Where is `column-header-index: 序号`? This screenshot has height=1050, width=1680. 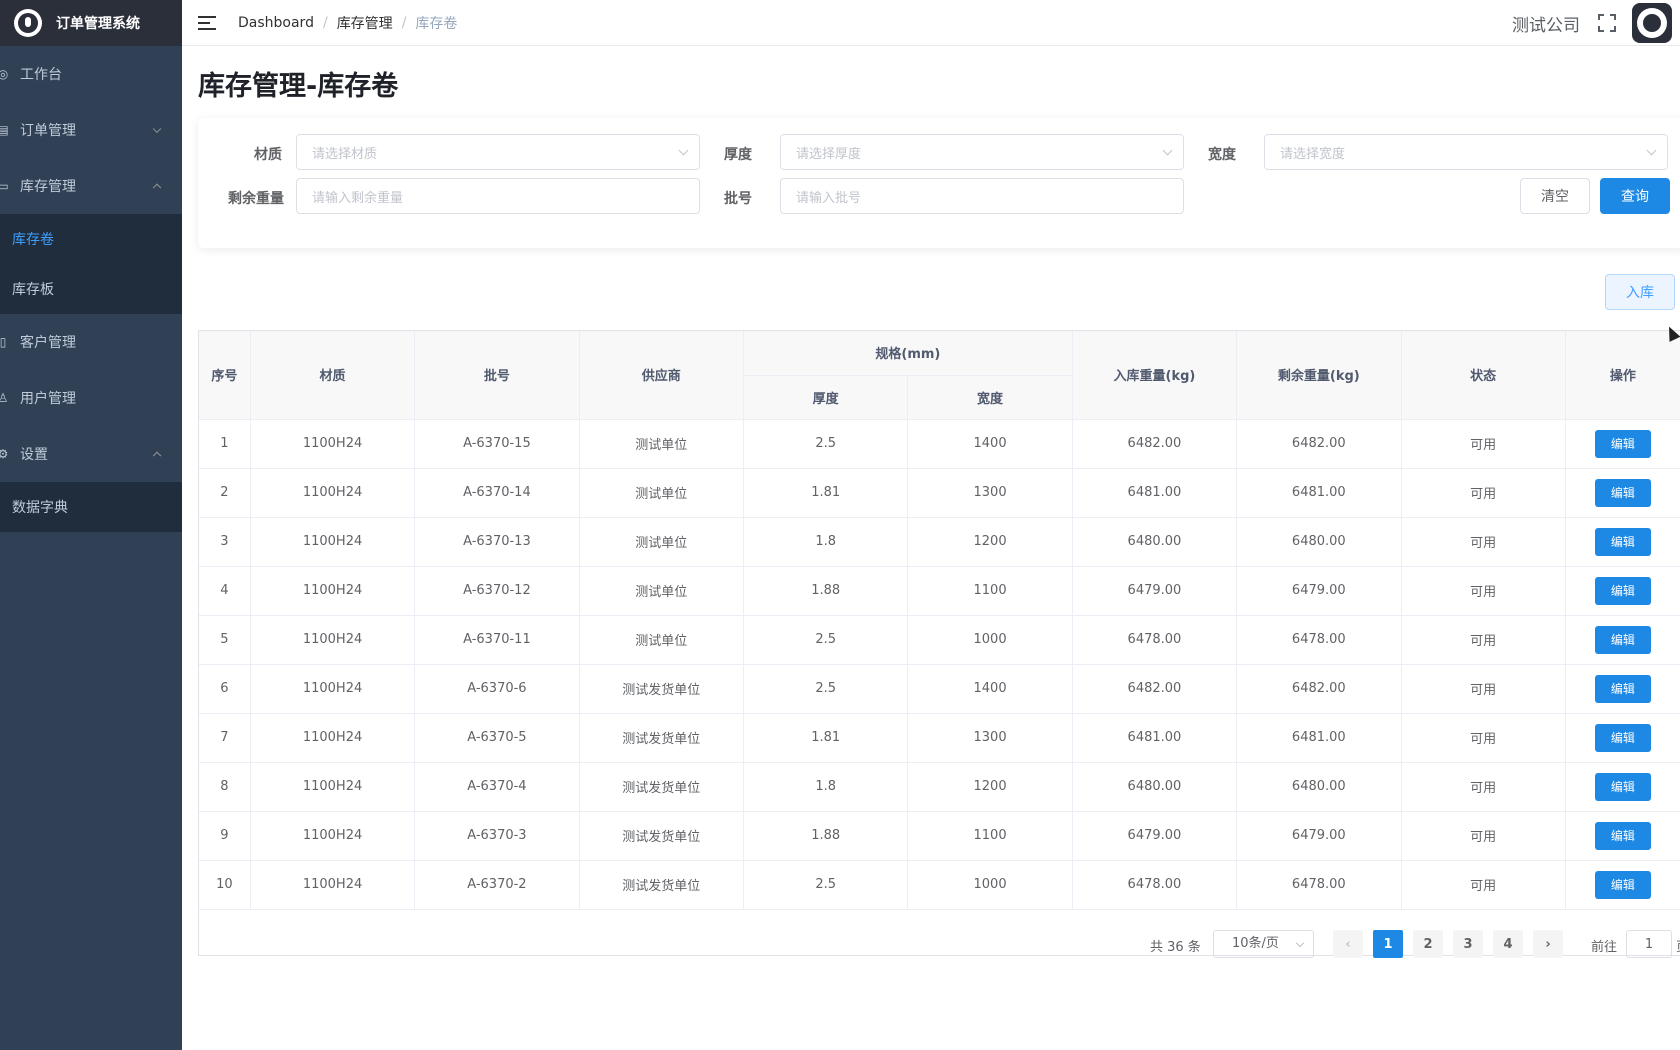 column-header-index: 序号 is located at coordinates (225, 375).